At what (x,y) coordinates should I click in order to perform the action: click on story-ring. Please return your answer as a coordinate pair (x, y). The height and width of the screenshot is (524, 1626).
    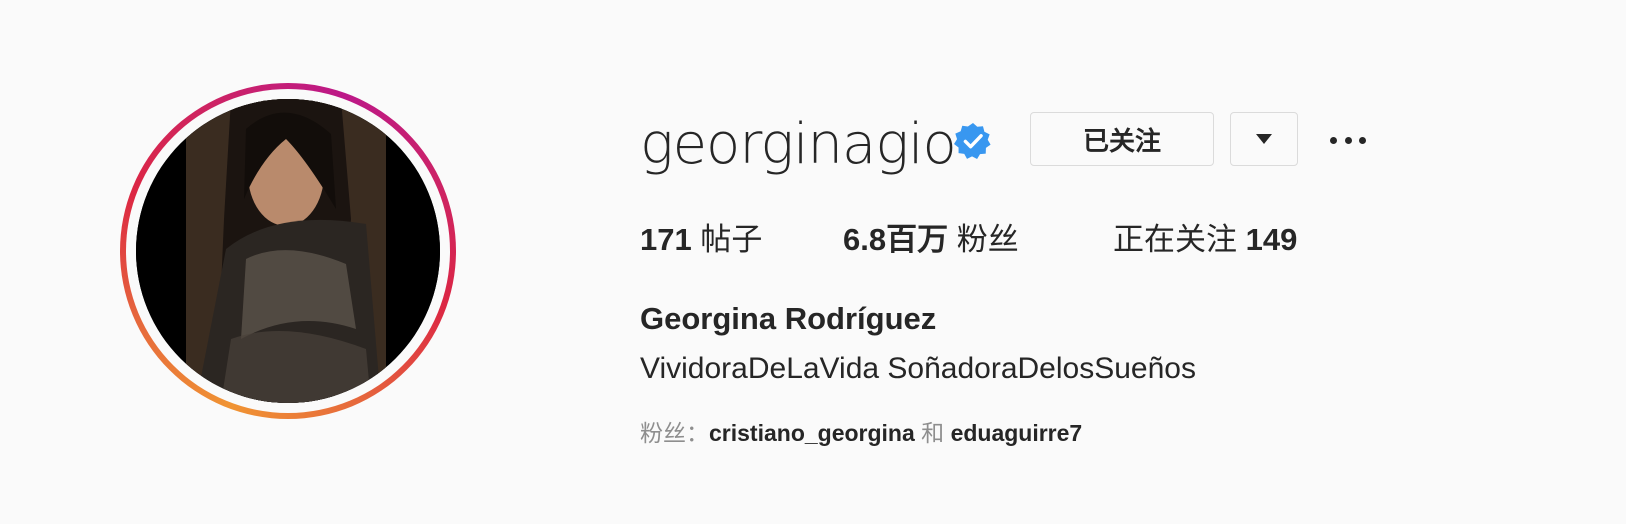
    Looking at the image, I should click on (288, 251).